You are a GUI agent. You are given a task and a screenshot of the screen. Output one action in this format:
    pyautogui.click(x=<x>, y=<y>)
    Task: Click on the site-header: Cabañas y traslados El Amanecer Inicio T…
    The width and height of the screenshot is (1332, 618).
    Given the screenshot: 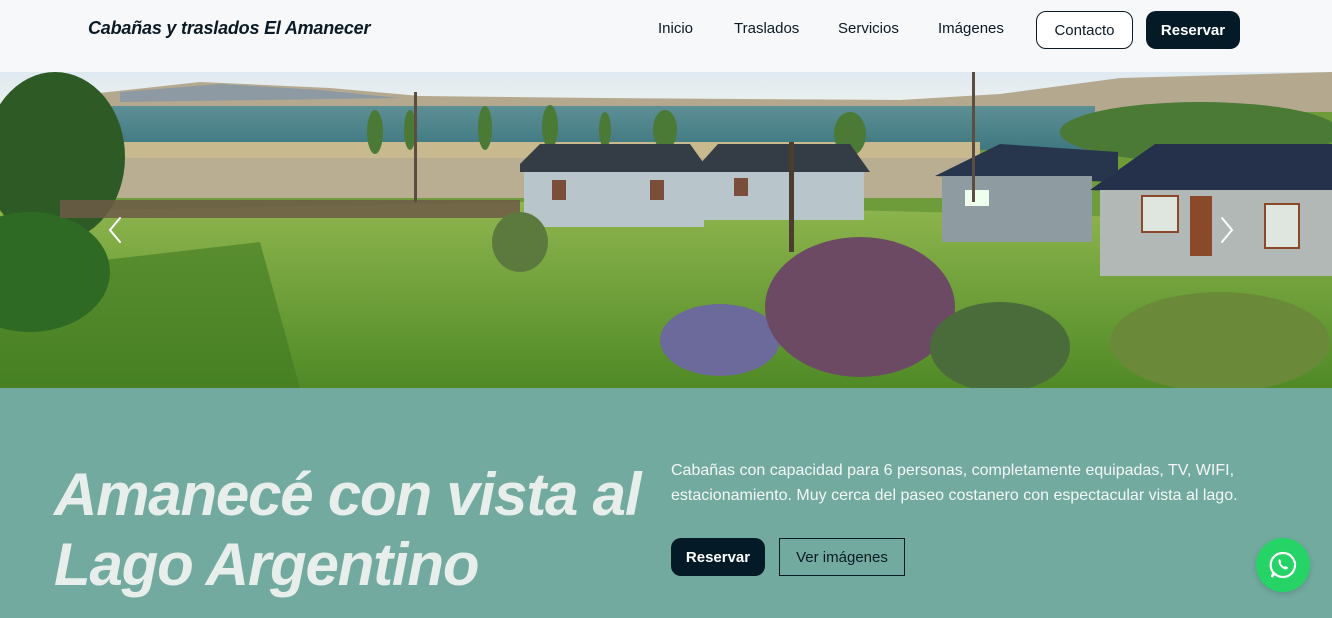 What is the action you would take?
    pyautogui.click(x=666, y=36)
    